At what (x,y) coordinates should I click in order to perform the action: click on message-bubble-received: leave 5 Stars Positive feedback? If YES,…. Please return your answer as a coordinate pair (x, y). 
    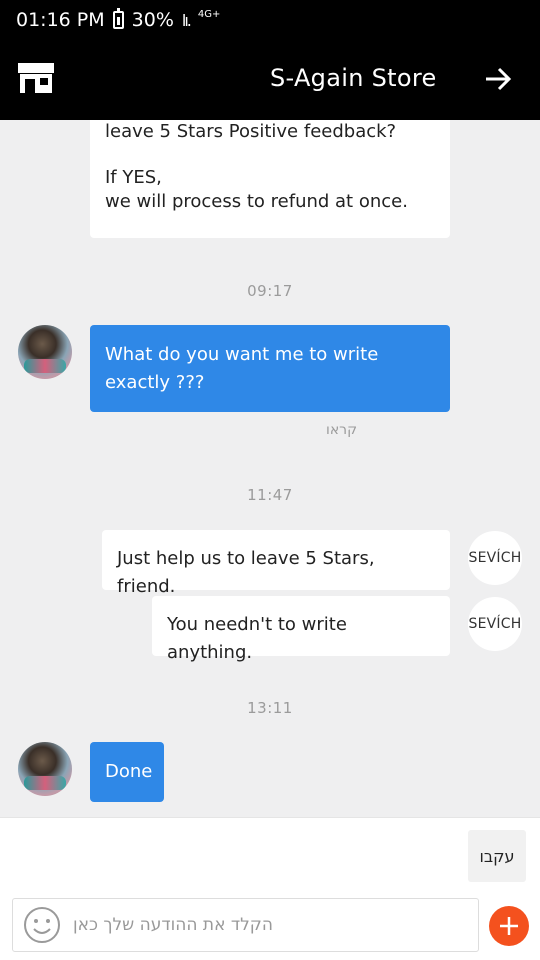
    Looking at the image, I should click on (270, 179).